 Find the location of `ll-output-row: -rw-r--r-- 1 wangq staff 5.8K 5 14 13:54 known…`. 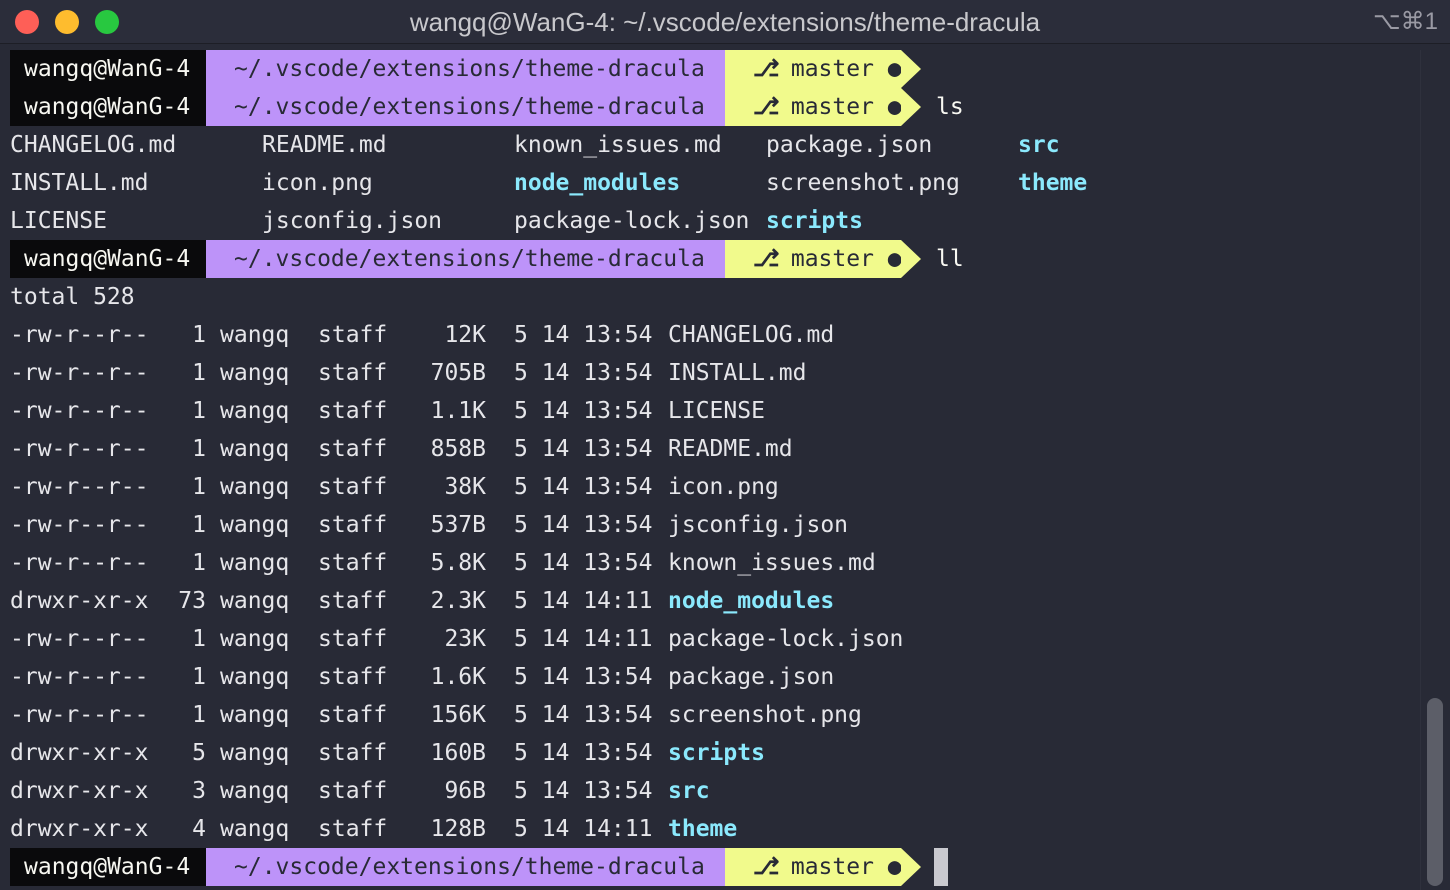

ll-output-row: -rw-r--r-- 1 wangq staff 5.8K 5 14 13:54 known… is located at coordinates (710, 563).